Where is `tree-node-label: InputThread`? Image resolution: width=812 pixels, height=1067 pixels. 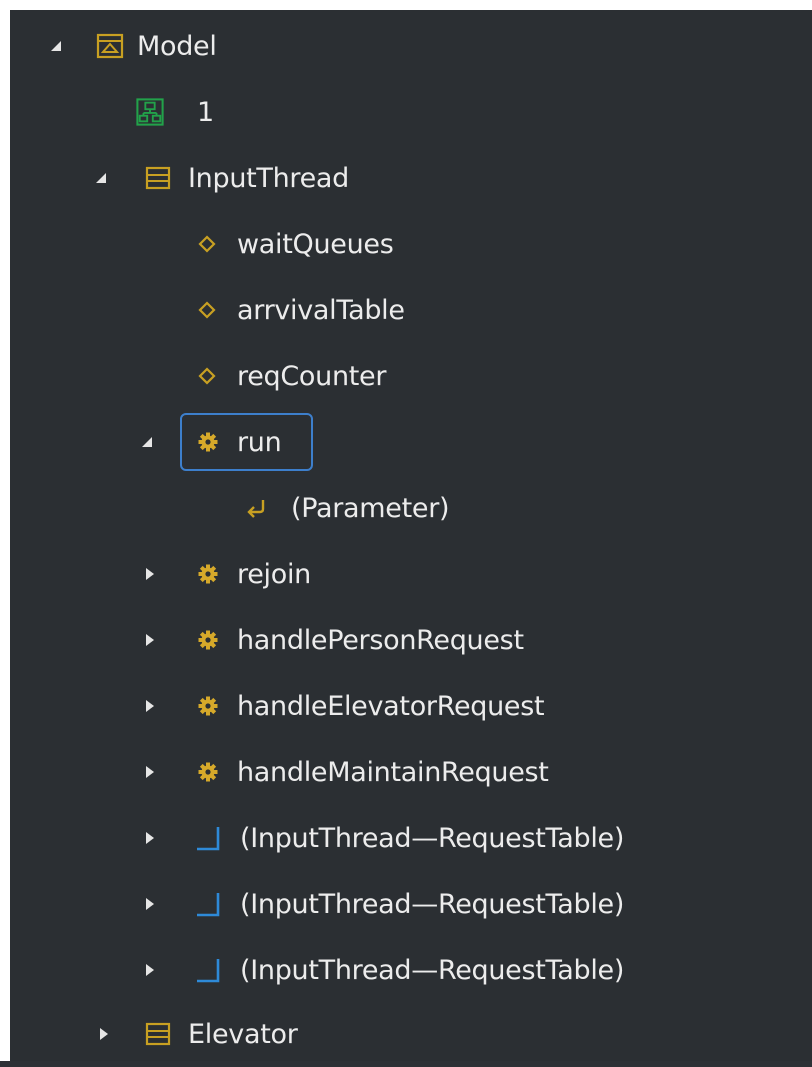
tree-node-label: InputThread is located at coordinates (269, 178).